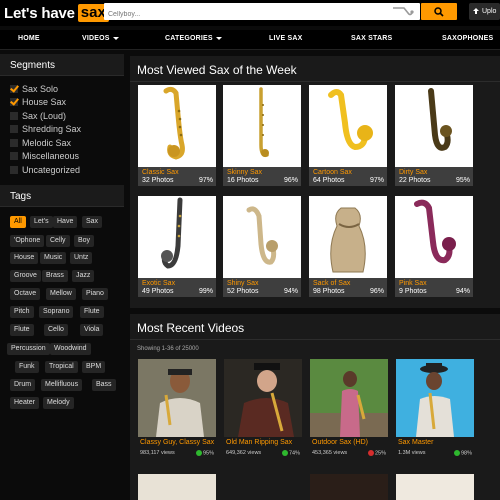 The image size is (500, 500). What do you see at coordinates (67, 116) in the screenshot?
I see `segment-item: Sax (Loud)` at bounding box center [67, 116].